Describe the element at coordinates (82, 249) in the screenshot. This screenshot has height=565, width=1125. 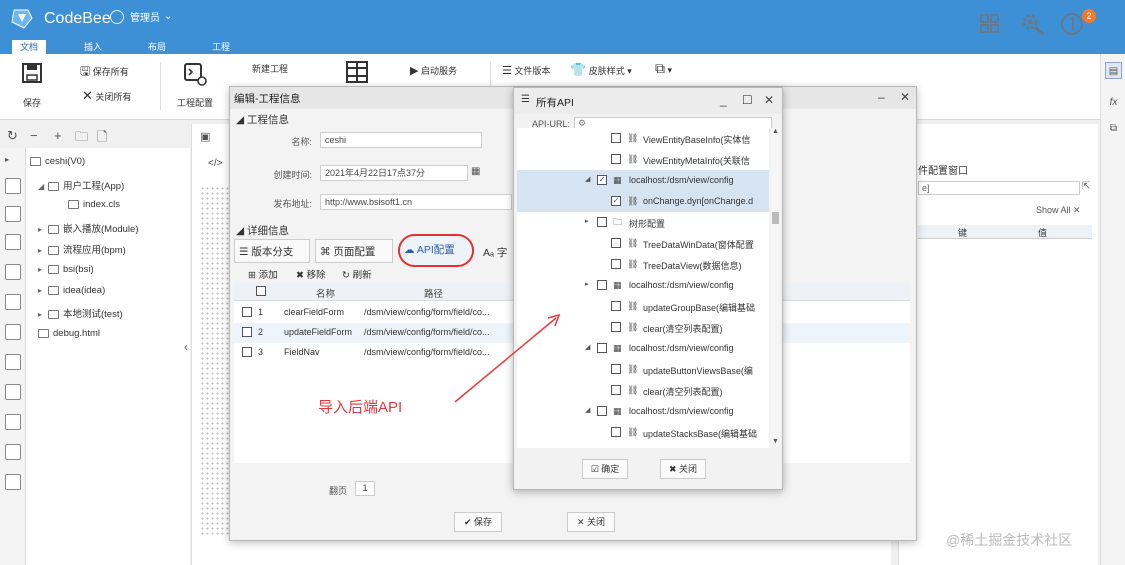
I see `tree-item: ▸ 流程应用(bpm)` at that location.